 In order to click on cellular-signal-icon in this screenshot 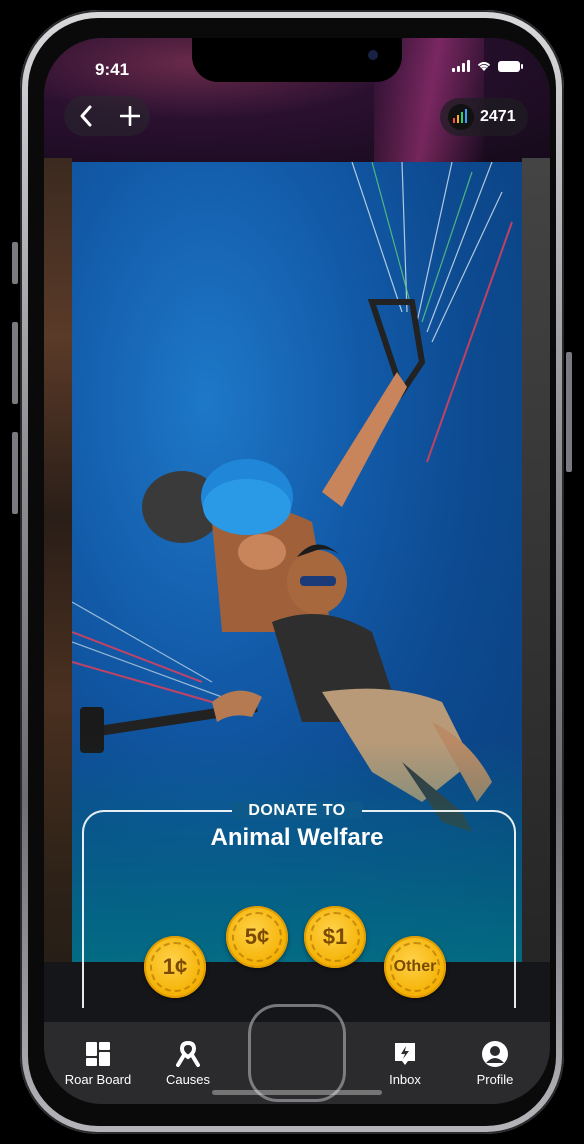, I will do `click(461, 66)`.